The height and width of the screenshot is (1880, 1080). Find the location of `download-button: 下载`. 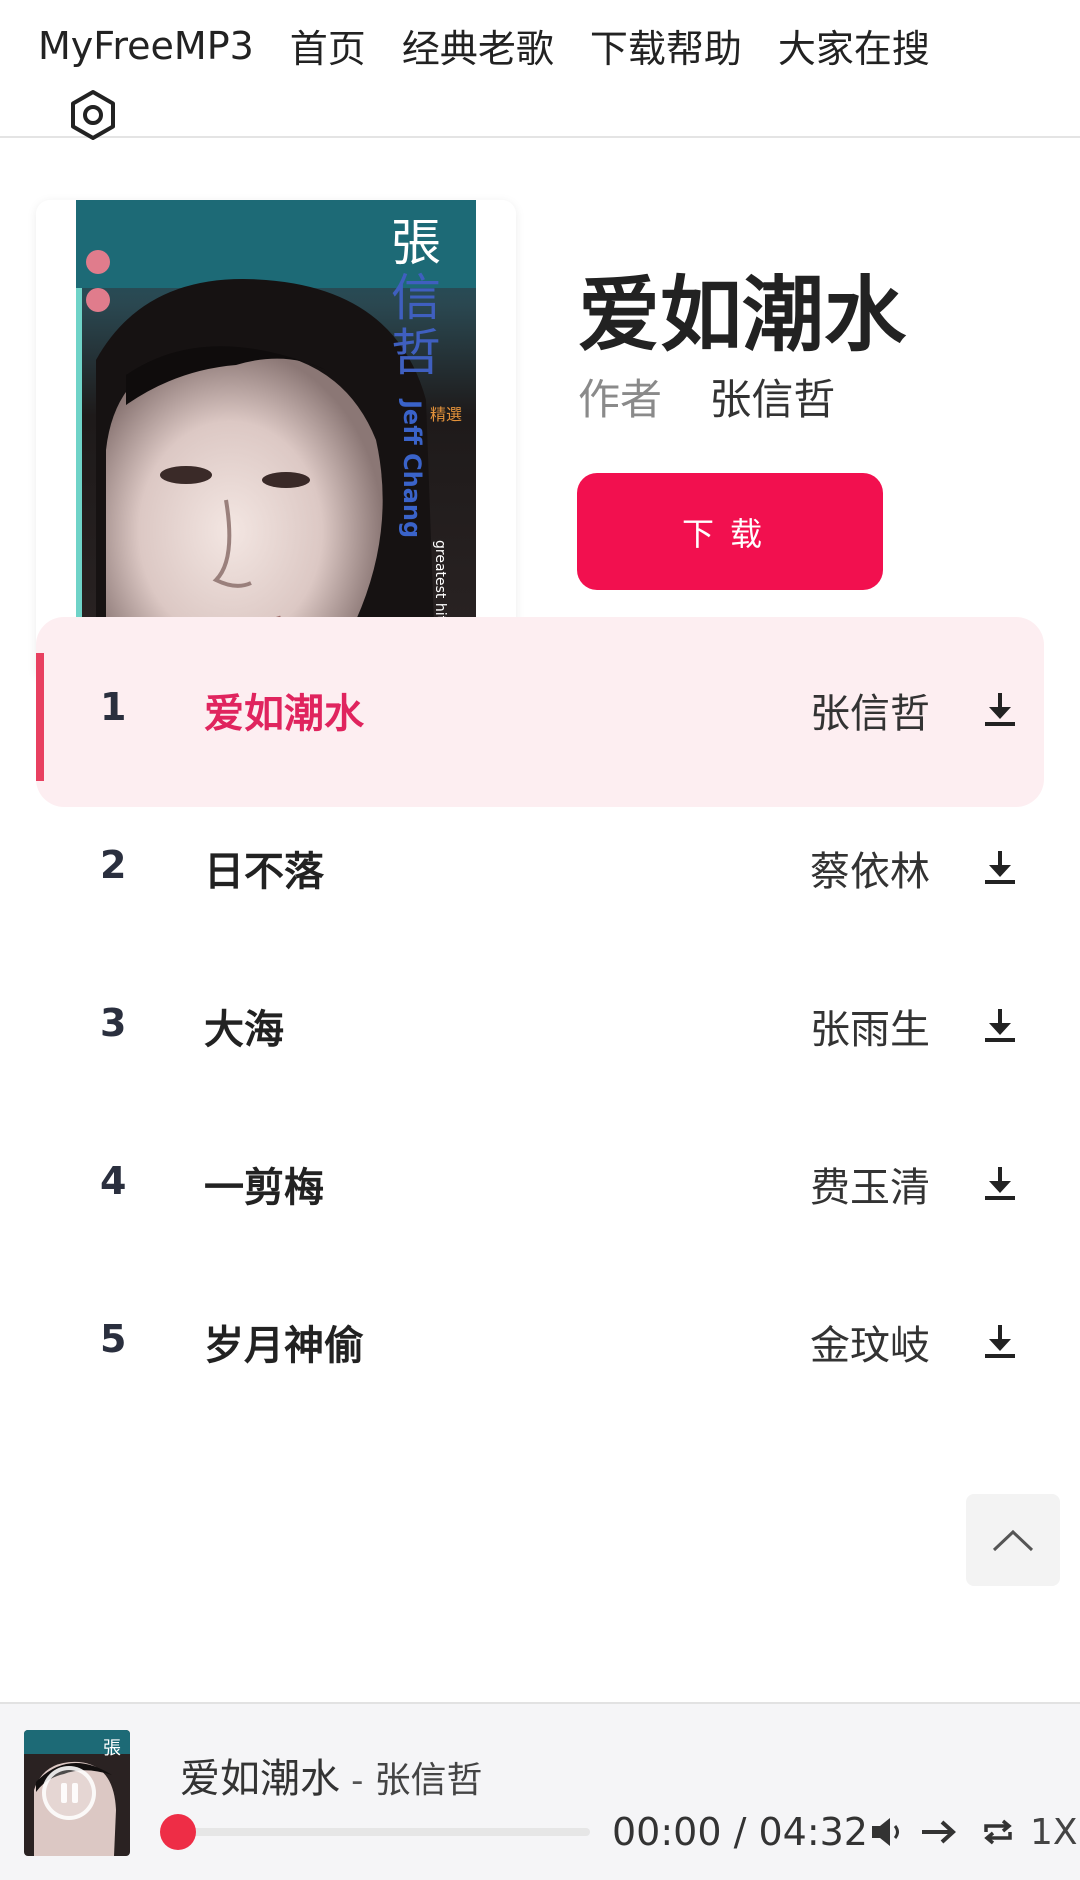

download-button: 下载 is located at coordinates (730, 531).